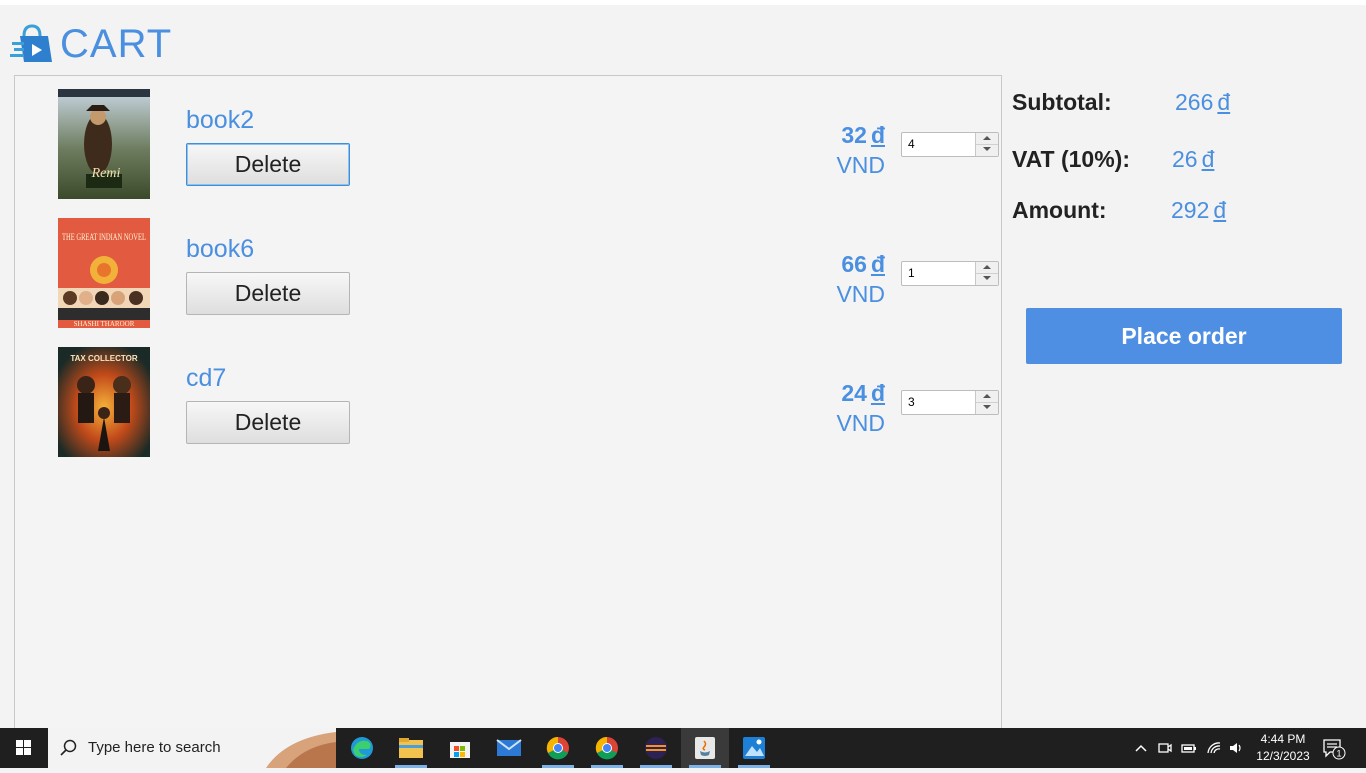 The width and height of the screenshot is (1366, 773). Describe the element at coordinates (1214, 748) in the screenshot. I see `wifi-icon` at that location.